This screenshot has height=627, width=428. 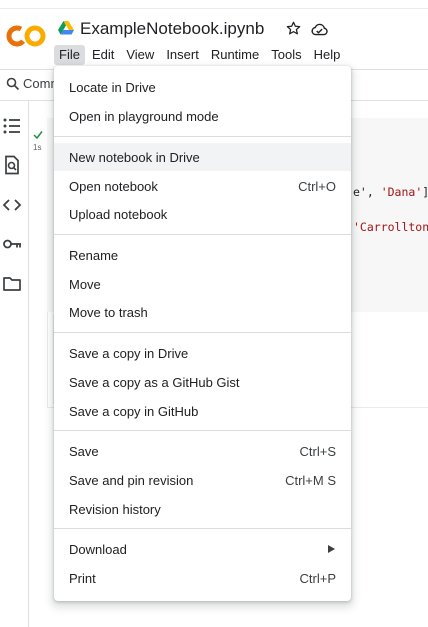 What do you see at coordinates (182, 55) in the screenshot?
I see `menu-insert: Insert` at bounding box center [182, 55].